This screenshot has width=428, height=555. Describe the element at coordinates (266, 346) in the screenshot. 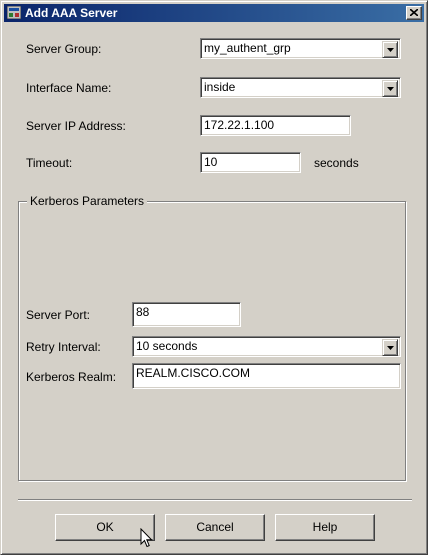

I see `retry-interval-select: 10 seconds` at that location.